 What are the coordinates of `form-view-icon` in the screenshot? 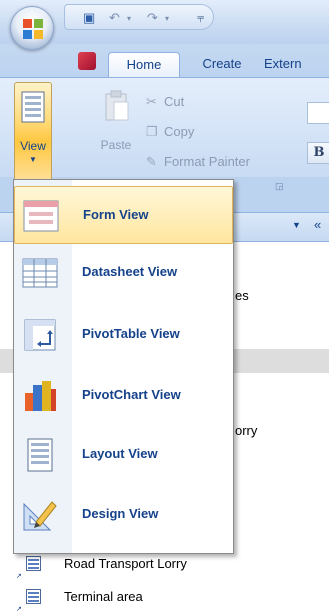 It's located at (41, 216).